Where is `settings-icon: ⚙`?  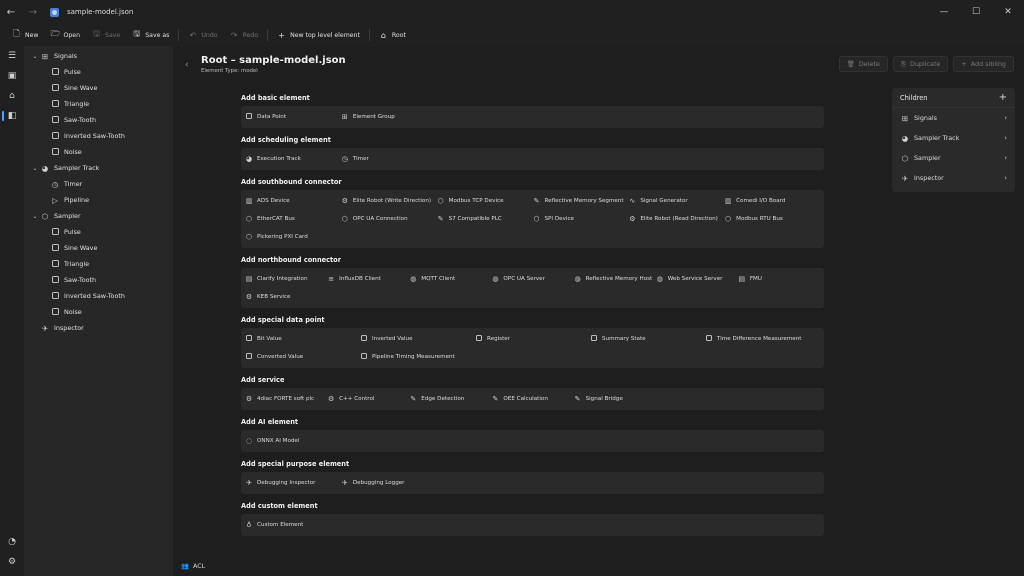 settings-icon: ⚙ is located at coordinates (12, 562).